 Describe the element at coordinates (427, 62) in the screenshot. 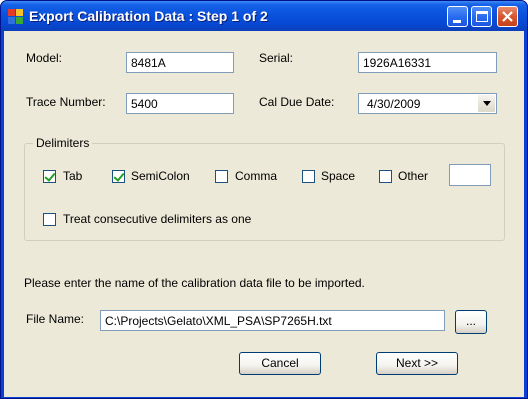

I see `serial-field: 1926A16331` at that location.